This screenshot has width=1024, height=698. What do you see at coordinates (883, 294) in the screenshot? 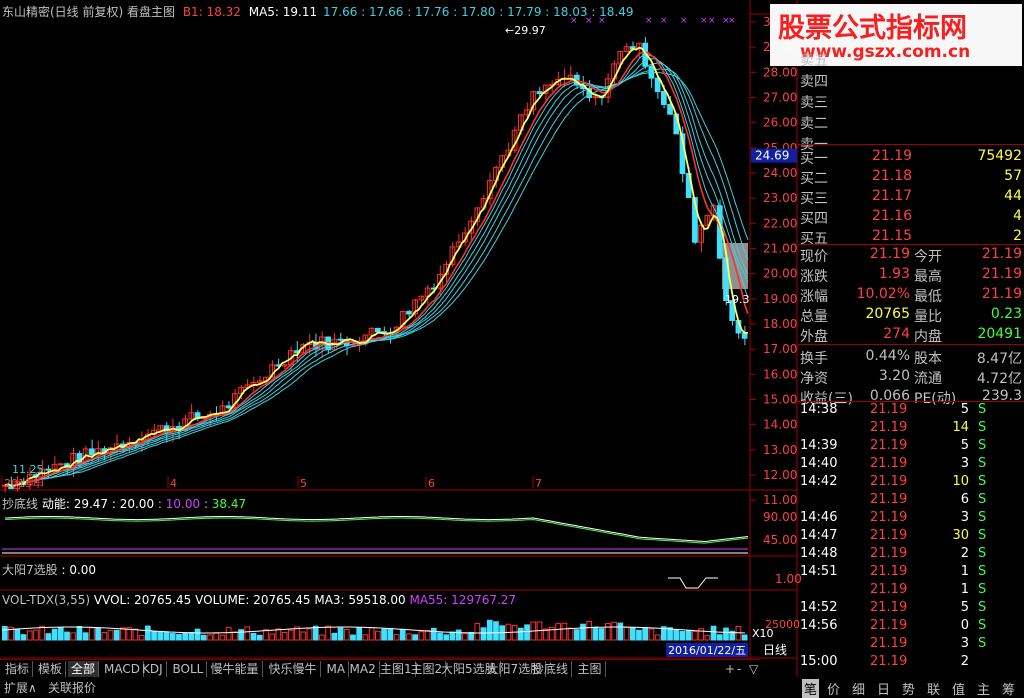
I see `quote-value: 10.02%` at bounding box center [883, 294].